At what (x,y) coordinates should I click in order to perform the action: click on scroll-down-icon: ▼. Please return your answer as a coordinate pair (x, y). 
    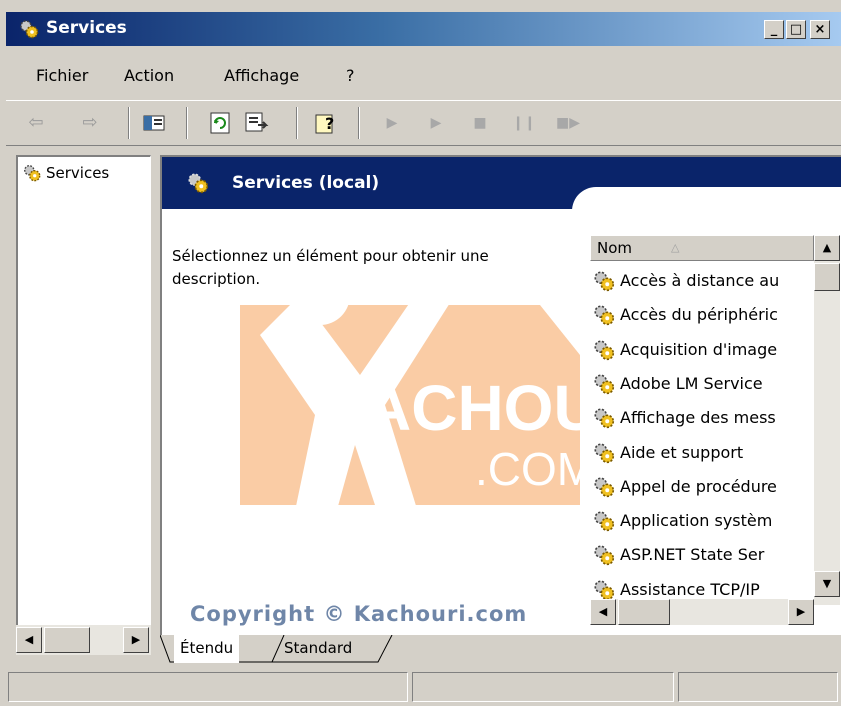
    Looking at the image, I should click on (827, 584).